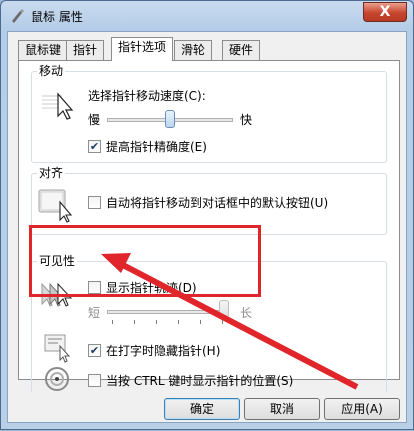  Describe the element at coordinates (142, 49) in the screenshot. I see `tab-pointer-options: 指针选项` at that location.